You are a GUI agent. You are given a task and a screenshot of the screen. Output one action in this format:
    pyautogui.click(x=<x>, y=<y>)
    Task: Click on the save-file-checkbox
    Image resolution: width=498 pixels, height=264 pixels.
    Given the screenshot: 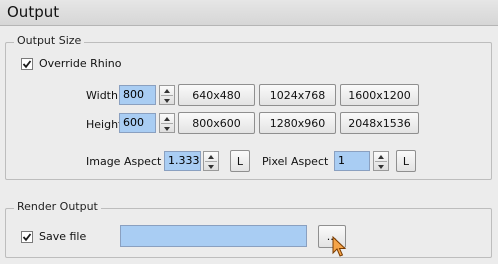 What is the action you would take?
    pyautogui.click(x=27, y=237)
    